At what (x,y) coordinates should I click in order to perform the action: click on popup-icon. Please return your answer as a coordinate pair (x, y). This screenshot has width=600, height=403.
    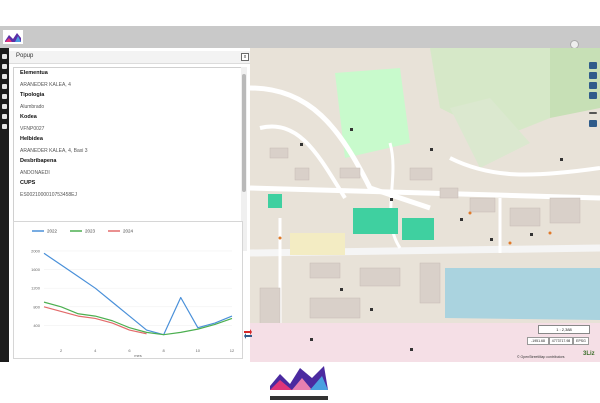
    Looking at the image, I should click on (4, 76).